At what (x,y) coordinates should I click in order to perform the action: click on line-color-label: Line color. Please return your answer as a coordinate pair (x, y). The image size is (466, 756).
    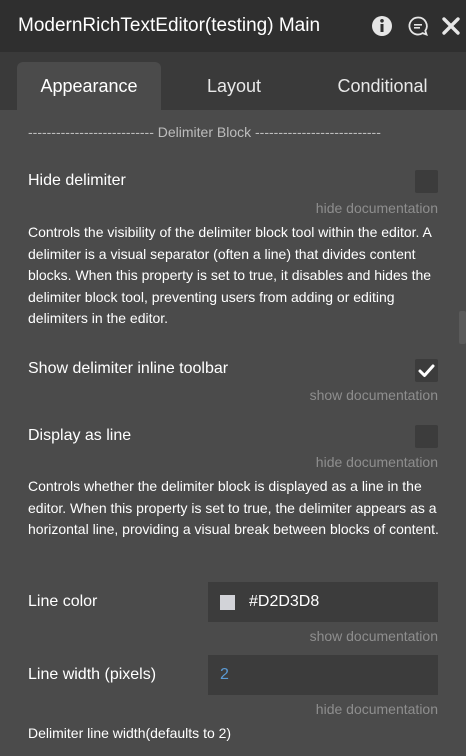
    Looking at the image, I should click on (63, 601).